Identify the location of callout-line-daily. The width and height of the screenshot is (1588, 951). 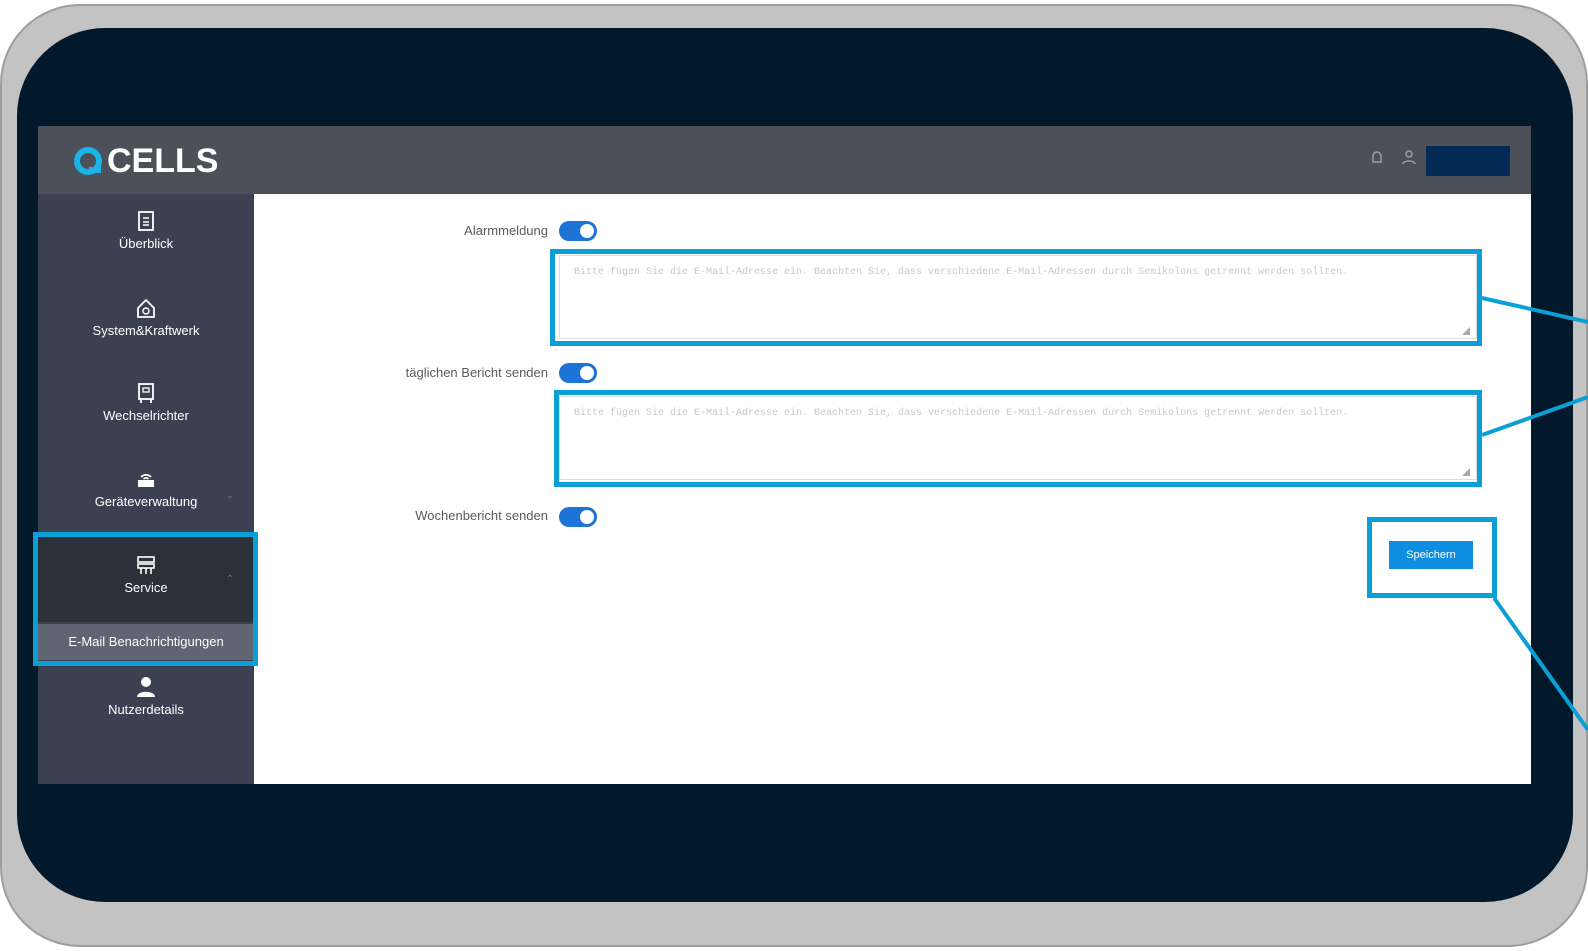
(1534, 416).